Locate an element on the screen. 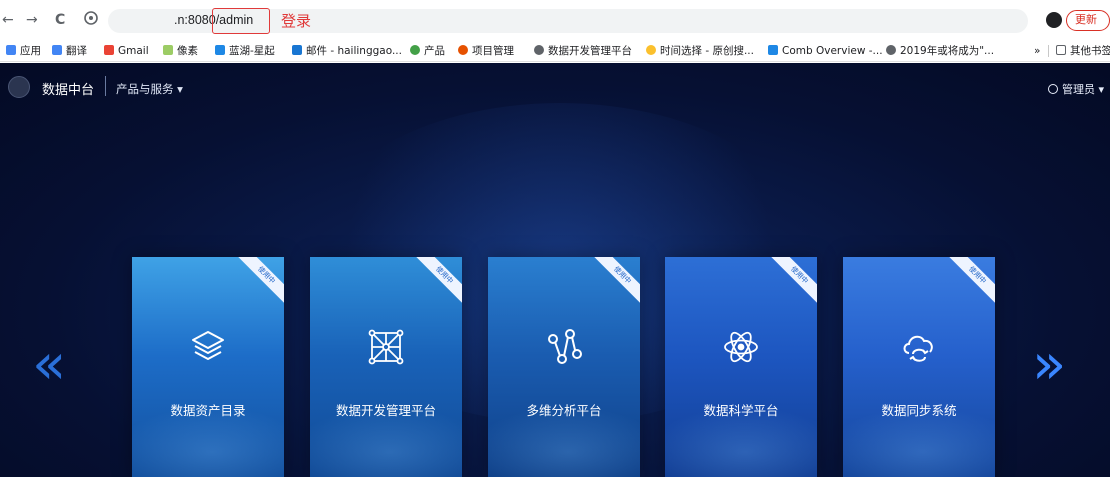 This screenshot has width=1110, height=477. card-title: 数据开发管理平台 is located at coordinates (385, 410).